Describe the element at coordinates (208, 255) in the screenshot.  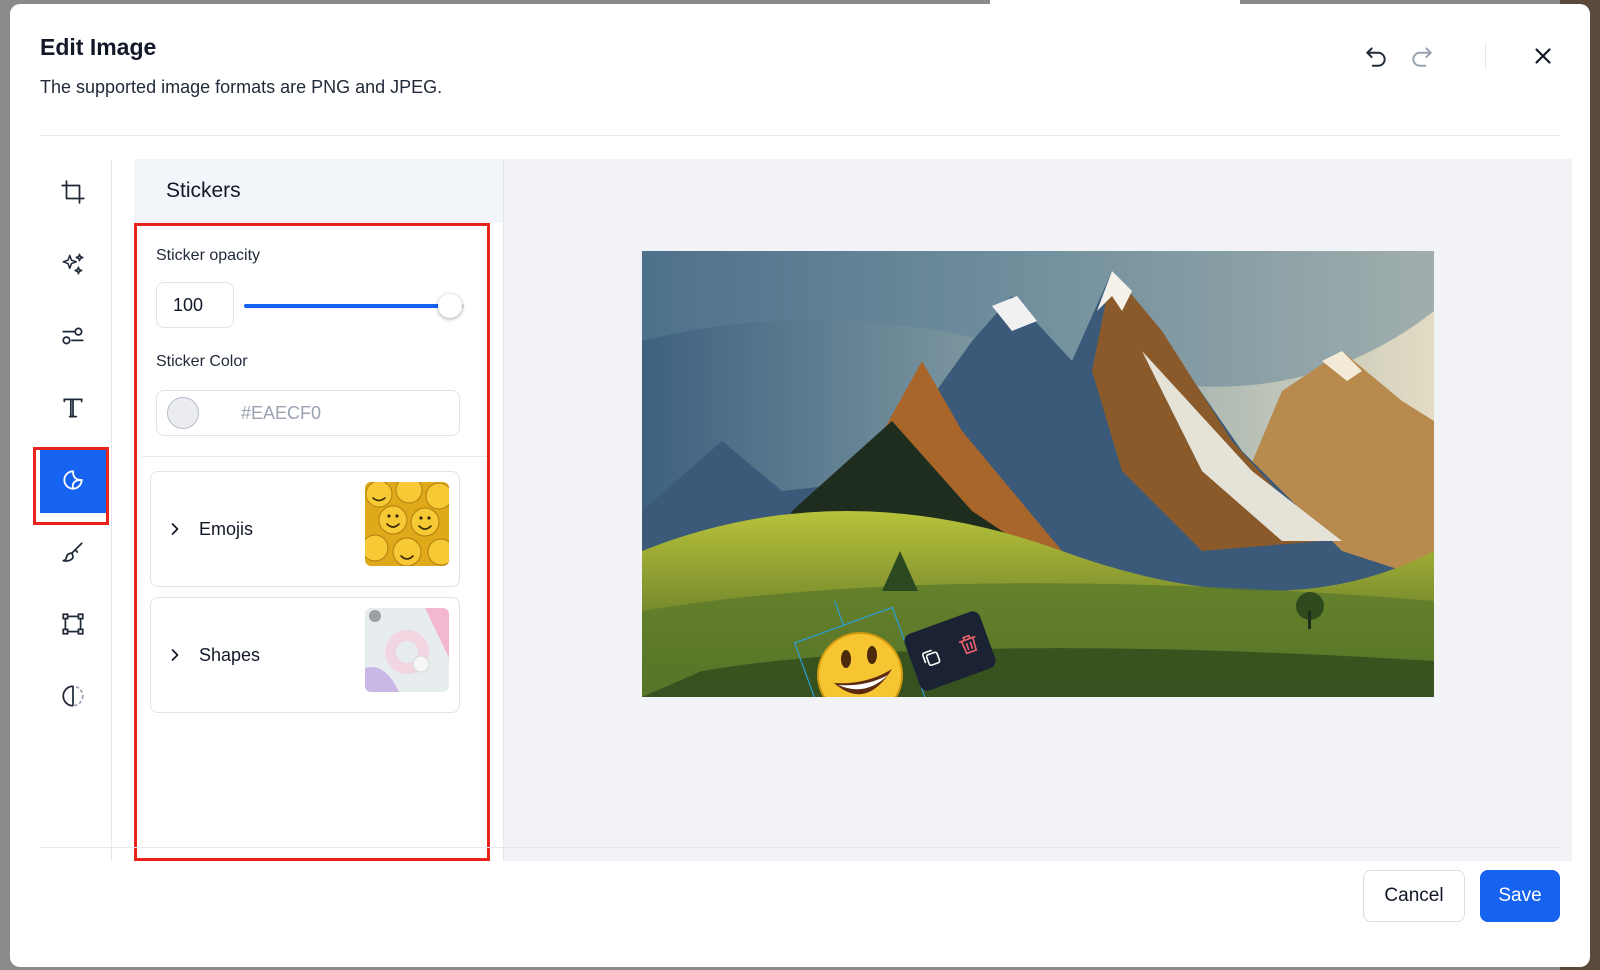
I see `sticker-opacity-label: Sticker opacity` at that location.